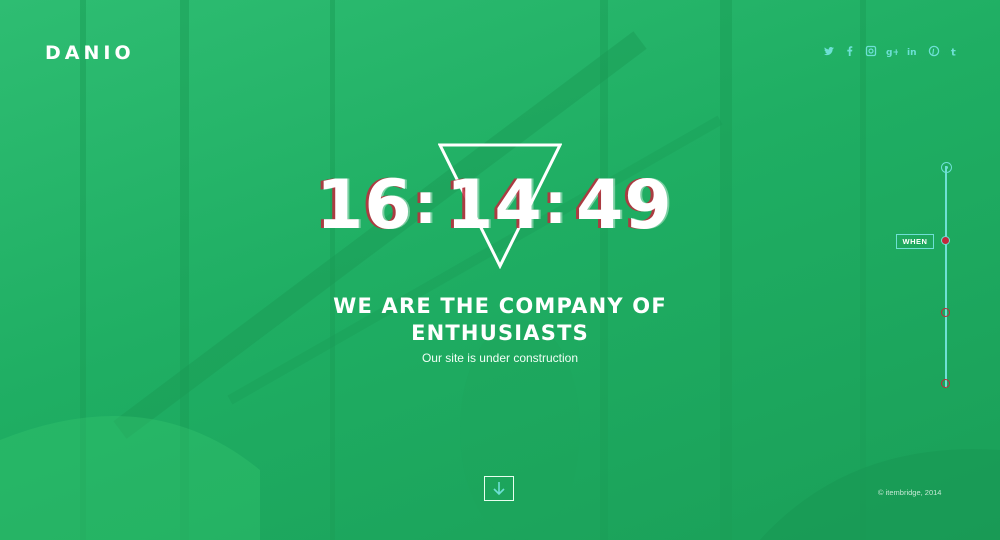 The image size is (1000, 540). Describe the element at coordinates (364, 205) in the screenshot. I see `countdown-hours: 16` at that location.